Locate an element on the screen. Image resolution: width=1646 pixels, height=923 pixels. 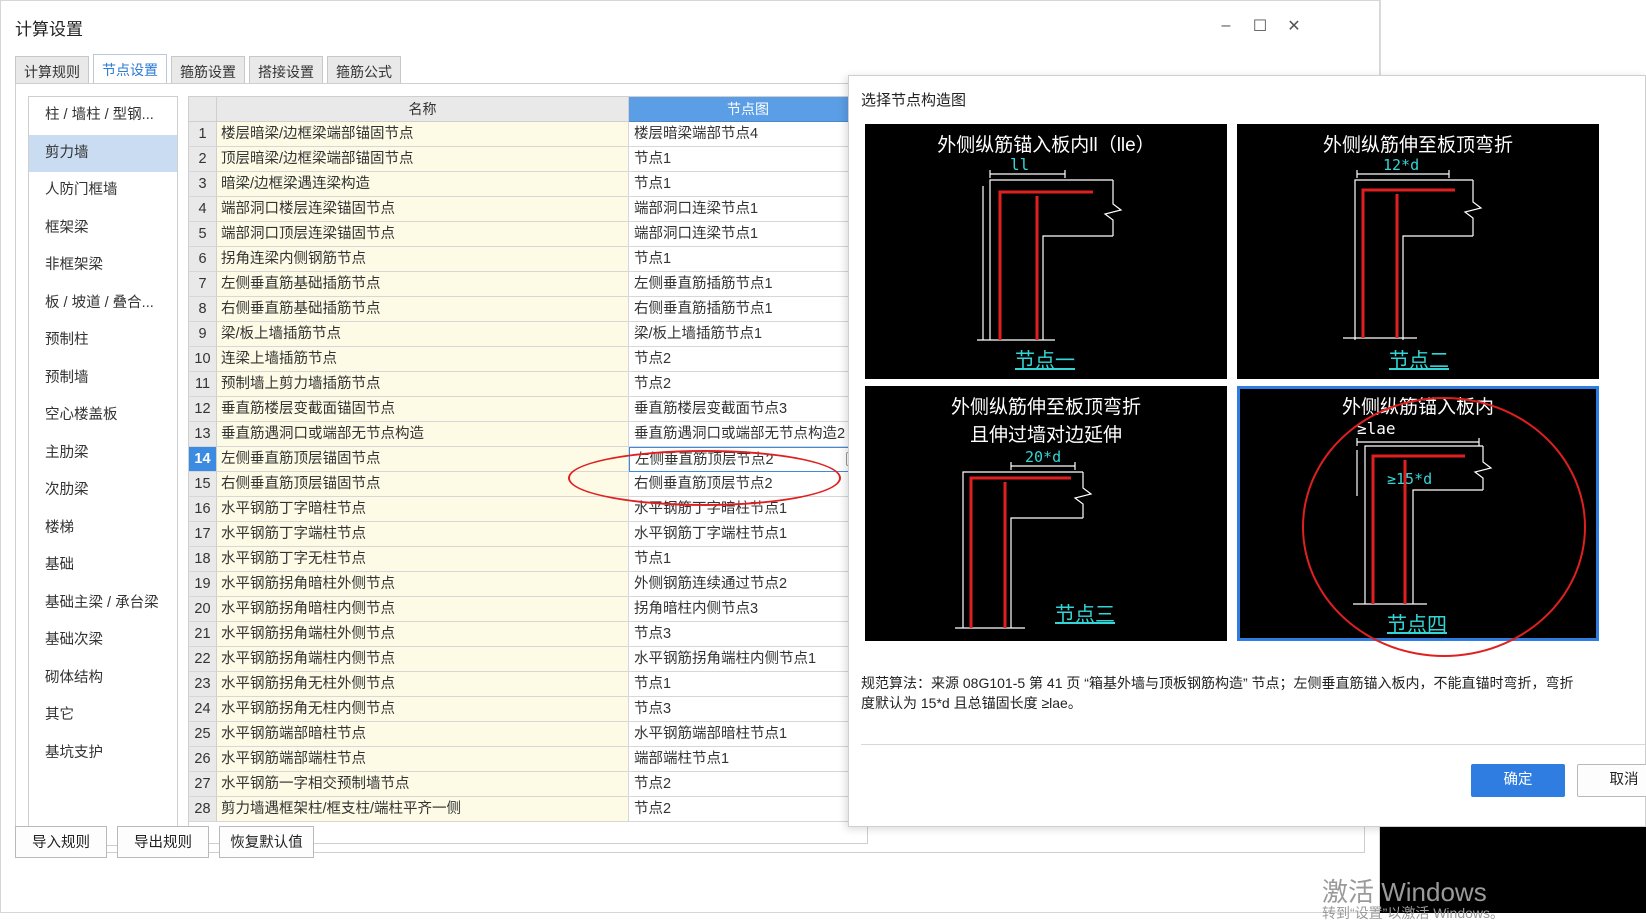
row-node-cell: 右侧垂直筋插筋节点1 is located at coordinates (748, 309).